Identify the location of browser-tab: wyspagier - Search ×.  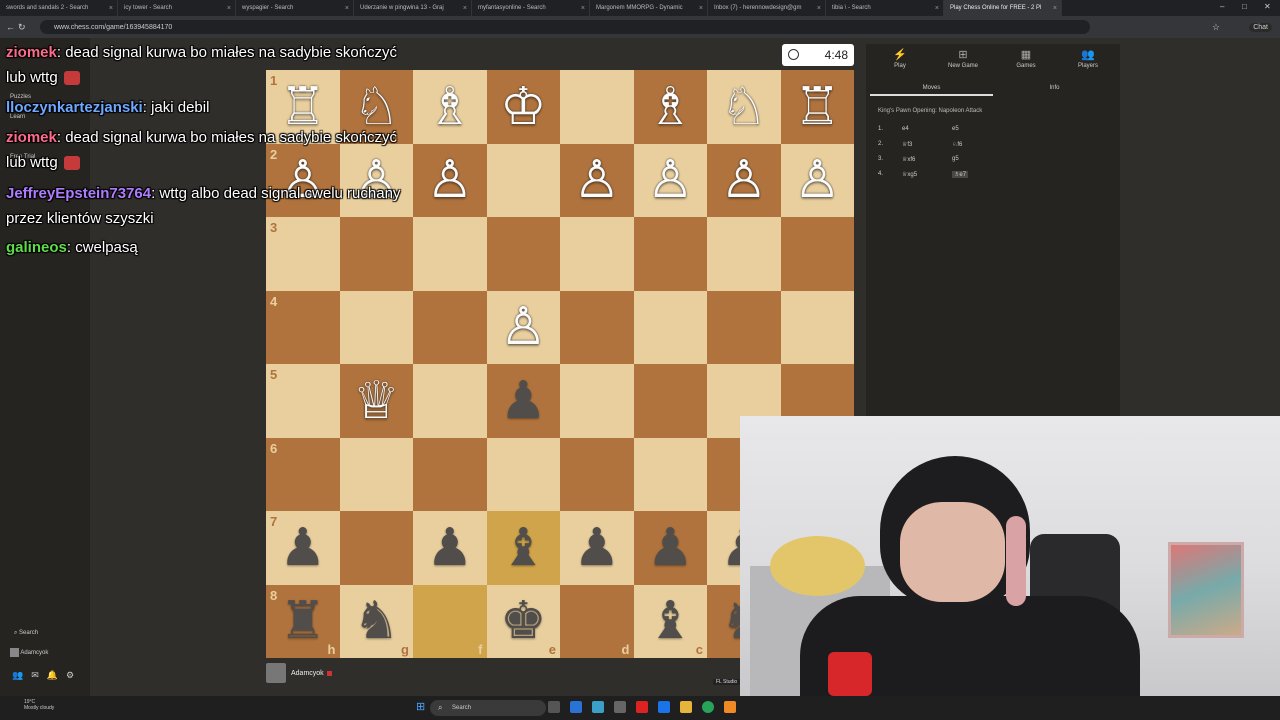
(295, 8).